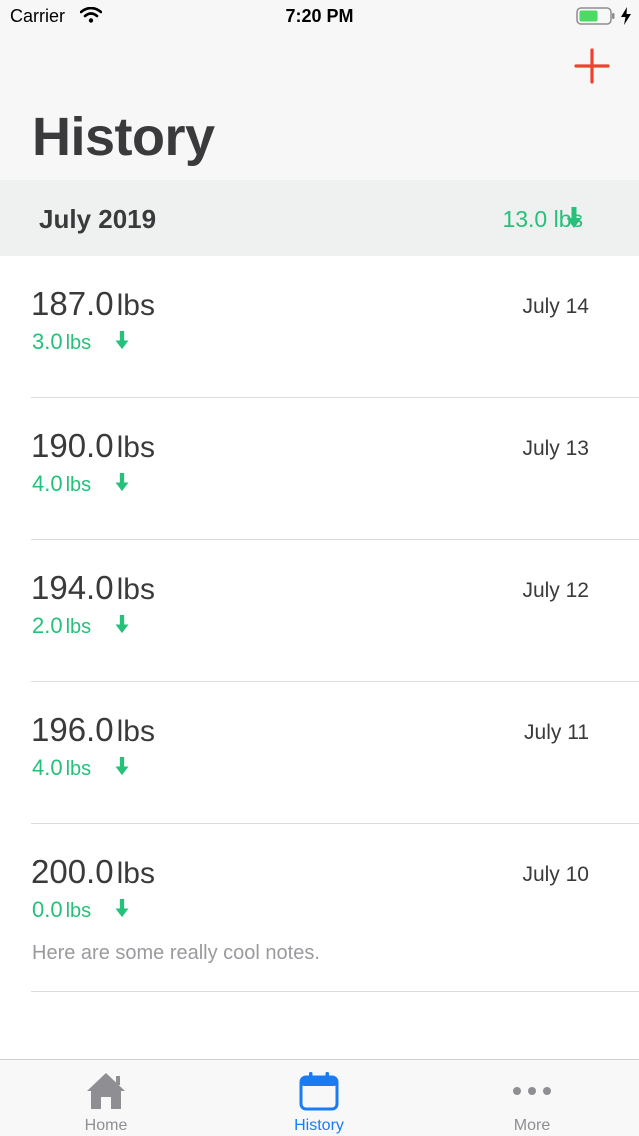 This screenshot has height=1136, width=639. What do you see at coordinates (93, 303) in the screenshot?
I see `weight-value: 187.0 lbs` at bounding box center [93, 303].